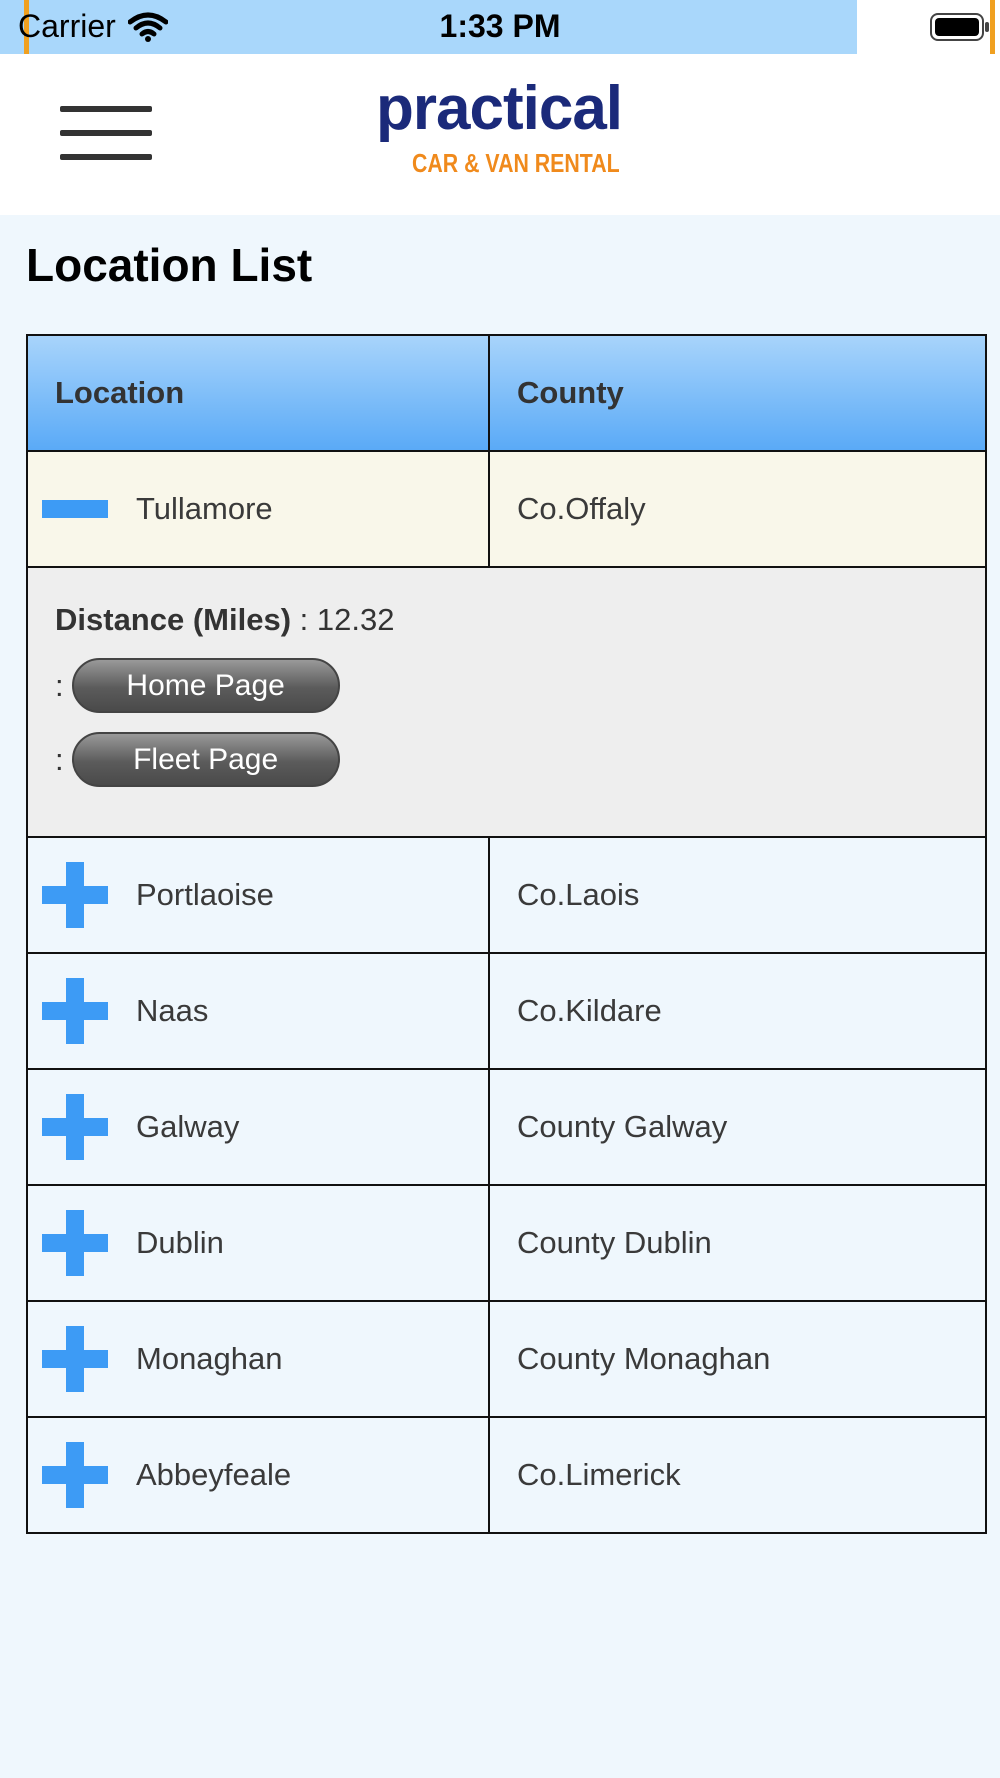 The image size is (1000, 1778). Describe the element at coordinates (506, 685) in the screenshot. I see `home-page-line: : Home Page` at that location.